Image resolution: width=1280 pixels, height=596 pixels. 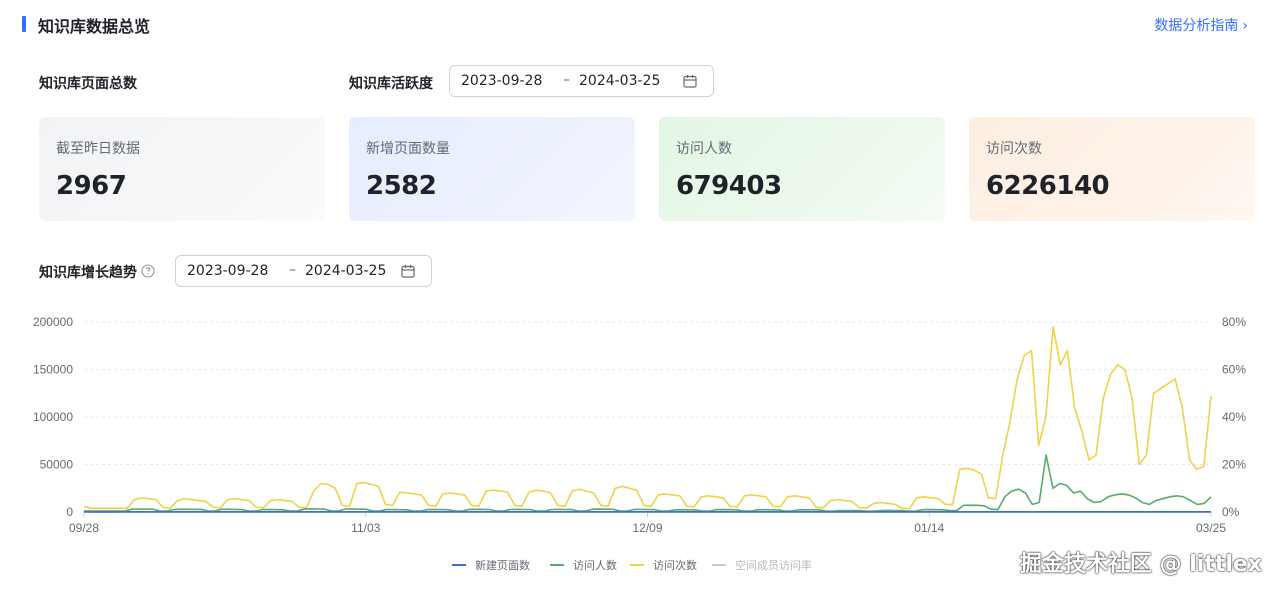 What do you see at coordinates (1014, 149) in the screenshot?
I see `stat-label: 访问次数` at bounding box center [1014, 149].